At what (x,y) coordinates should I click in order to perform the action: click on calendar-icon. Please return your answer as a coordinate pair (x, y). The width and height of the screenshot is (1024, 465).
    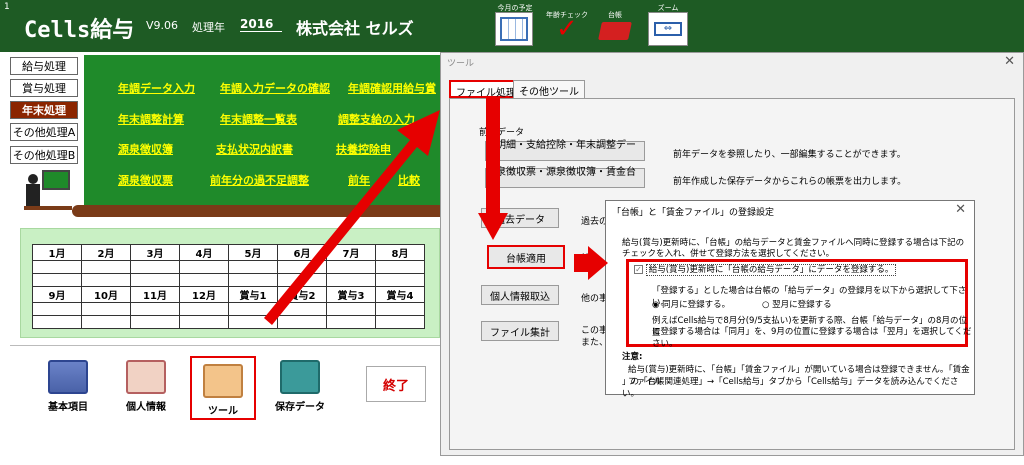
    Looking at the image, I should click on (514, 29).